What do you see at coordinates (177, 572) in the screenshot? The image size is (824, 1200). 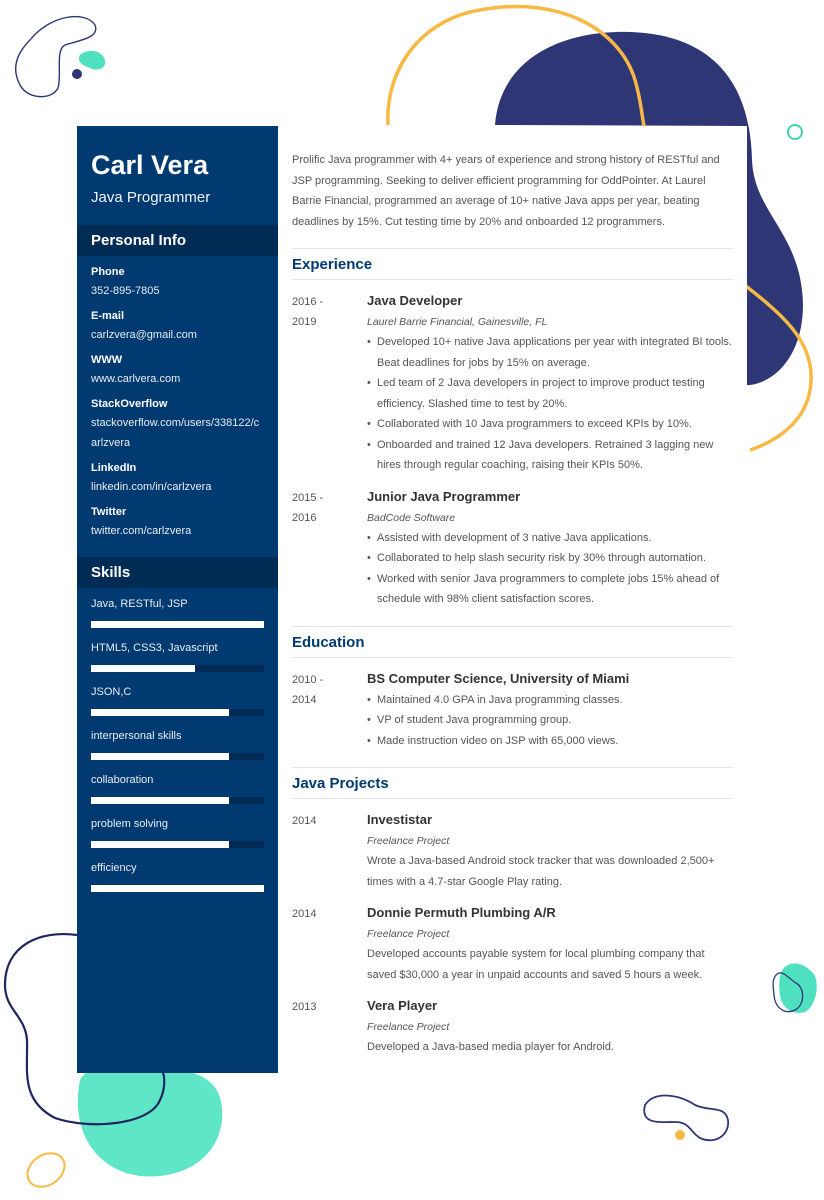 I see `skills-heading: Skills` at bounding box center [177, 572].